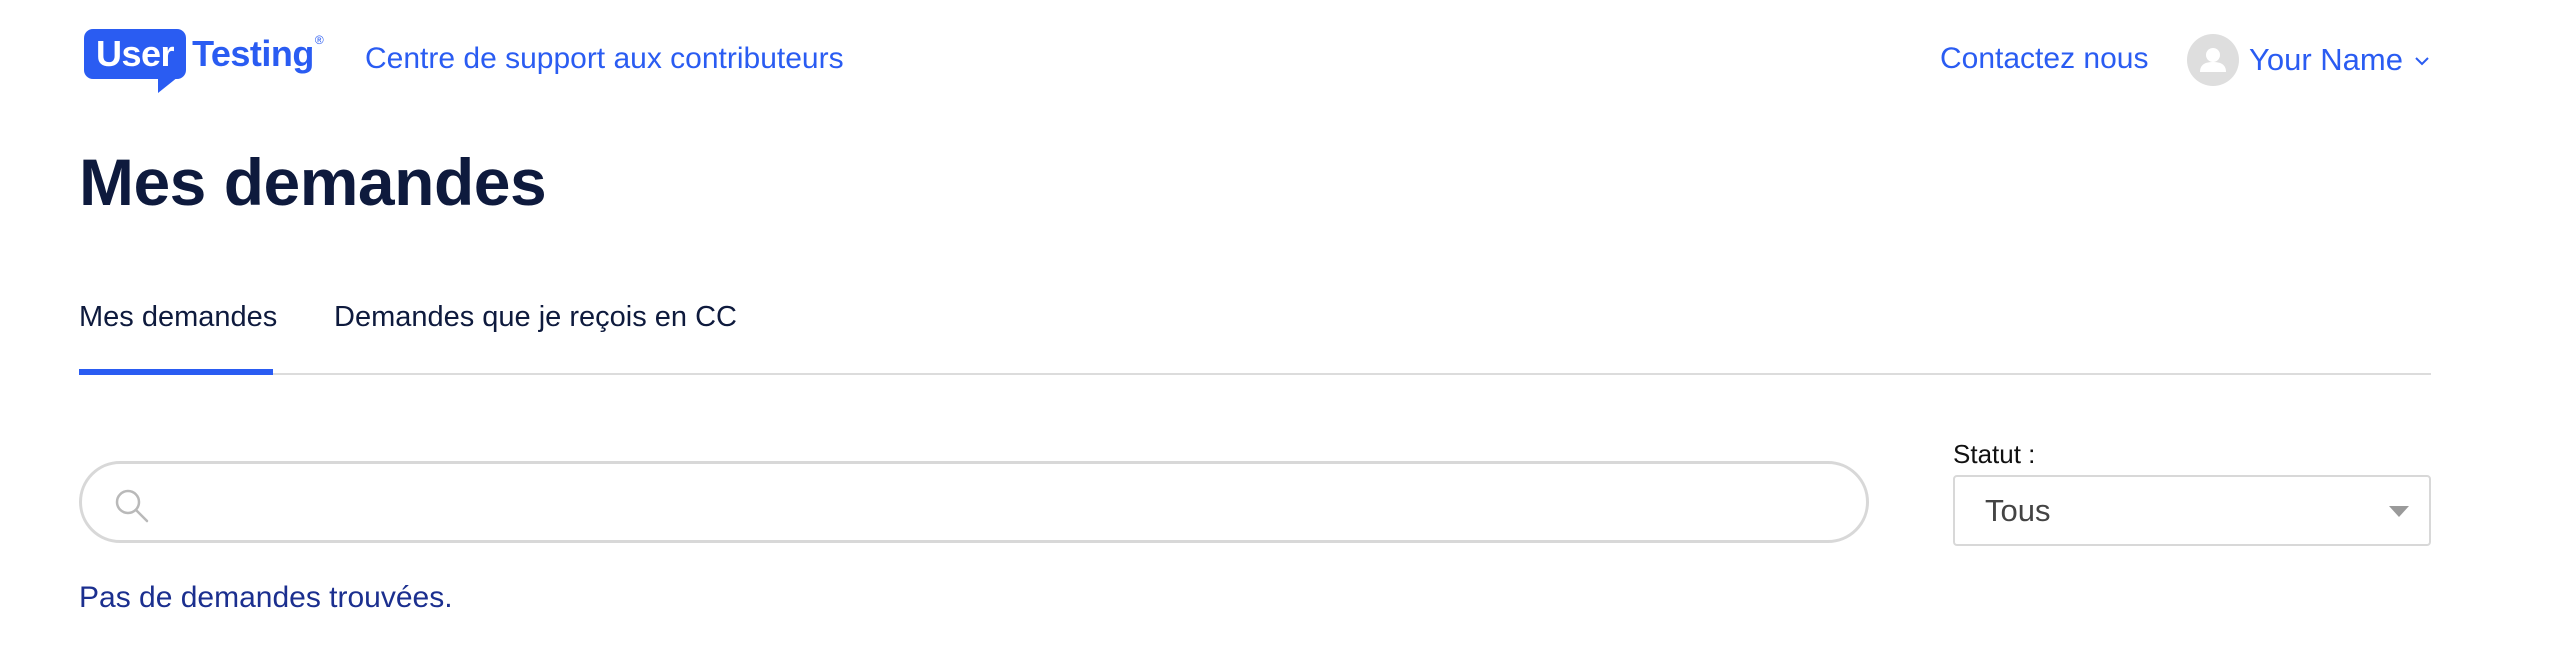  I want to click on status-selected-value: Tous, so click(2018, 510).